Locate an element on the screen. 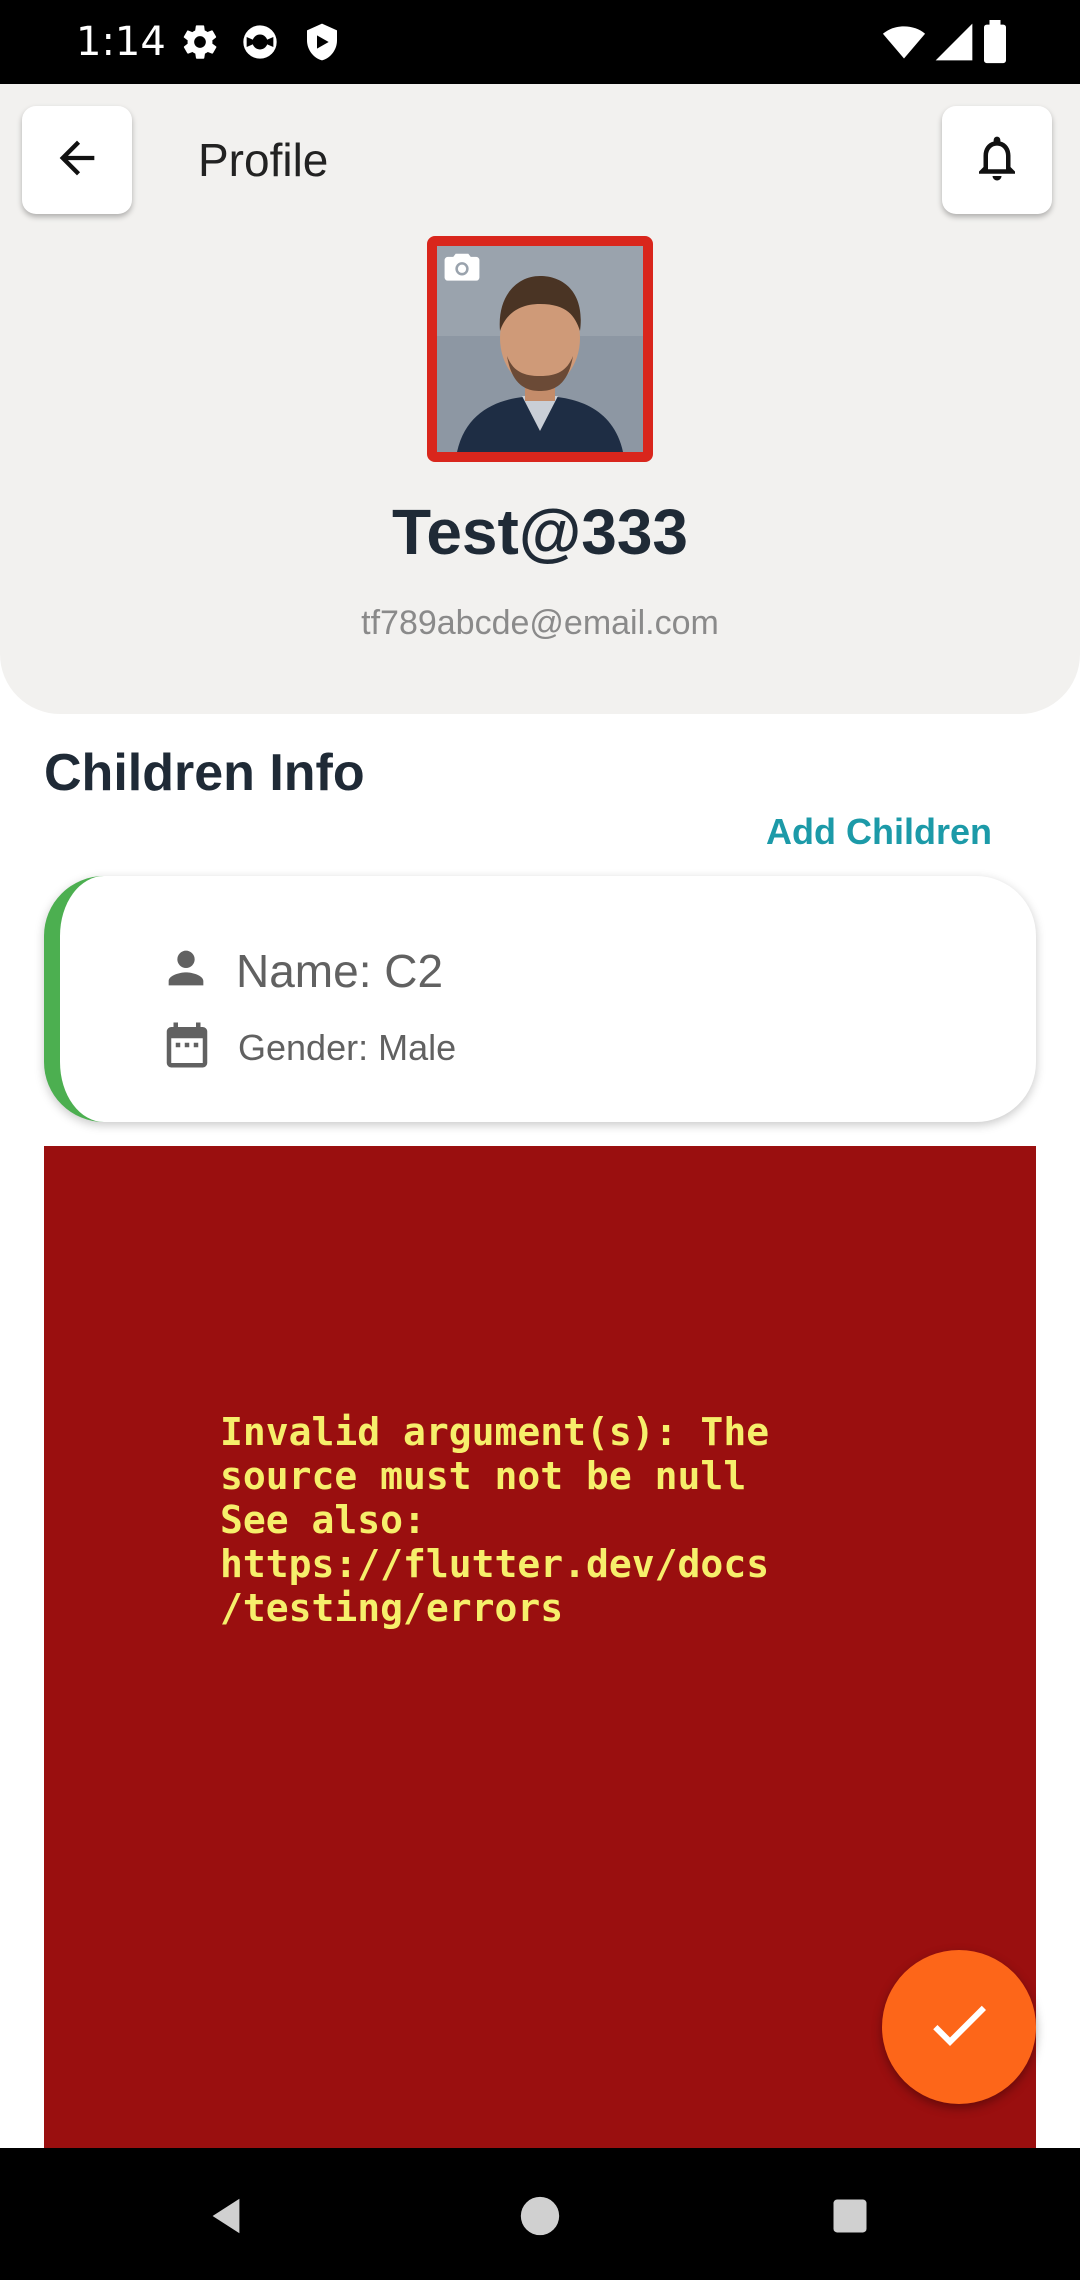 The width and height of the screenshot is (1080, 2280). child-gender-row: Gender: Male is located at coordinates (308, 1047).